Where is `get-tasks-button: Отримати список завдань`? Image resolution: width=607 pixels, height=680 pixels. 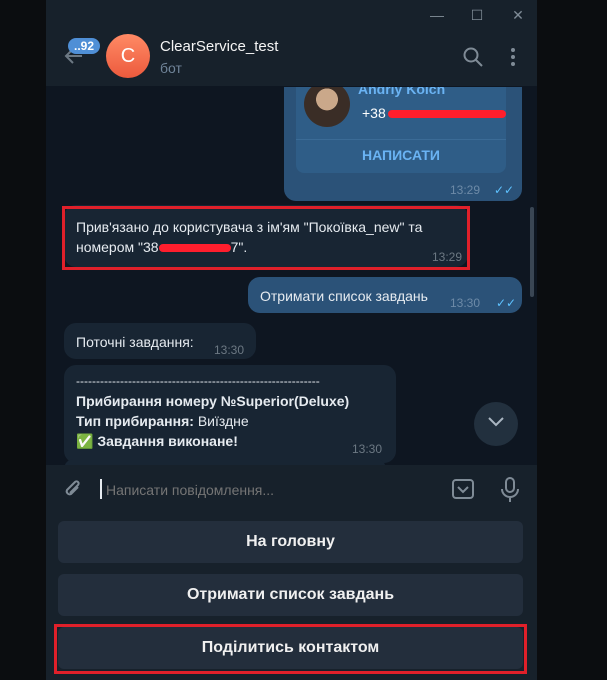
get-tasks-button: Отримати список завдань is located at coordinates (290, 595).